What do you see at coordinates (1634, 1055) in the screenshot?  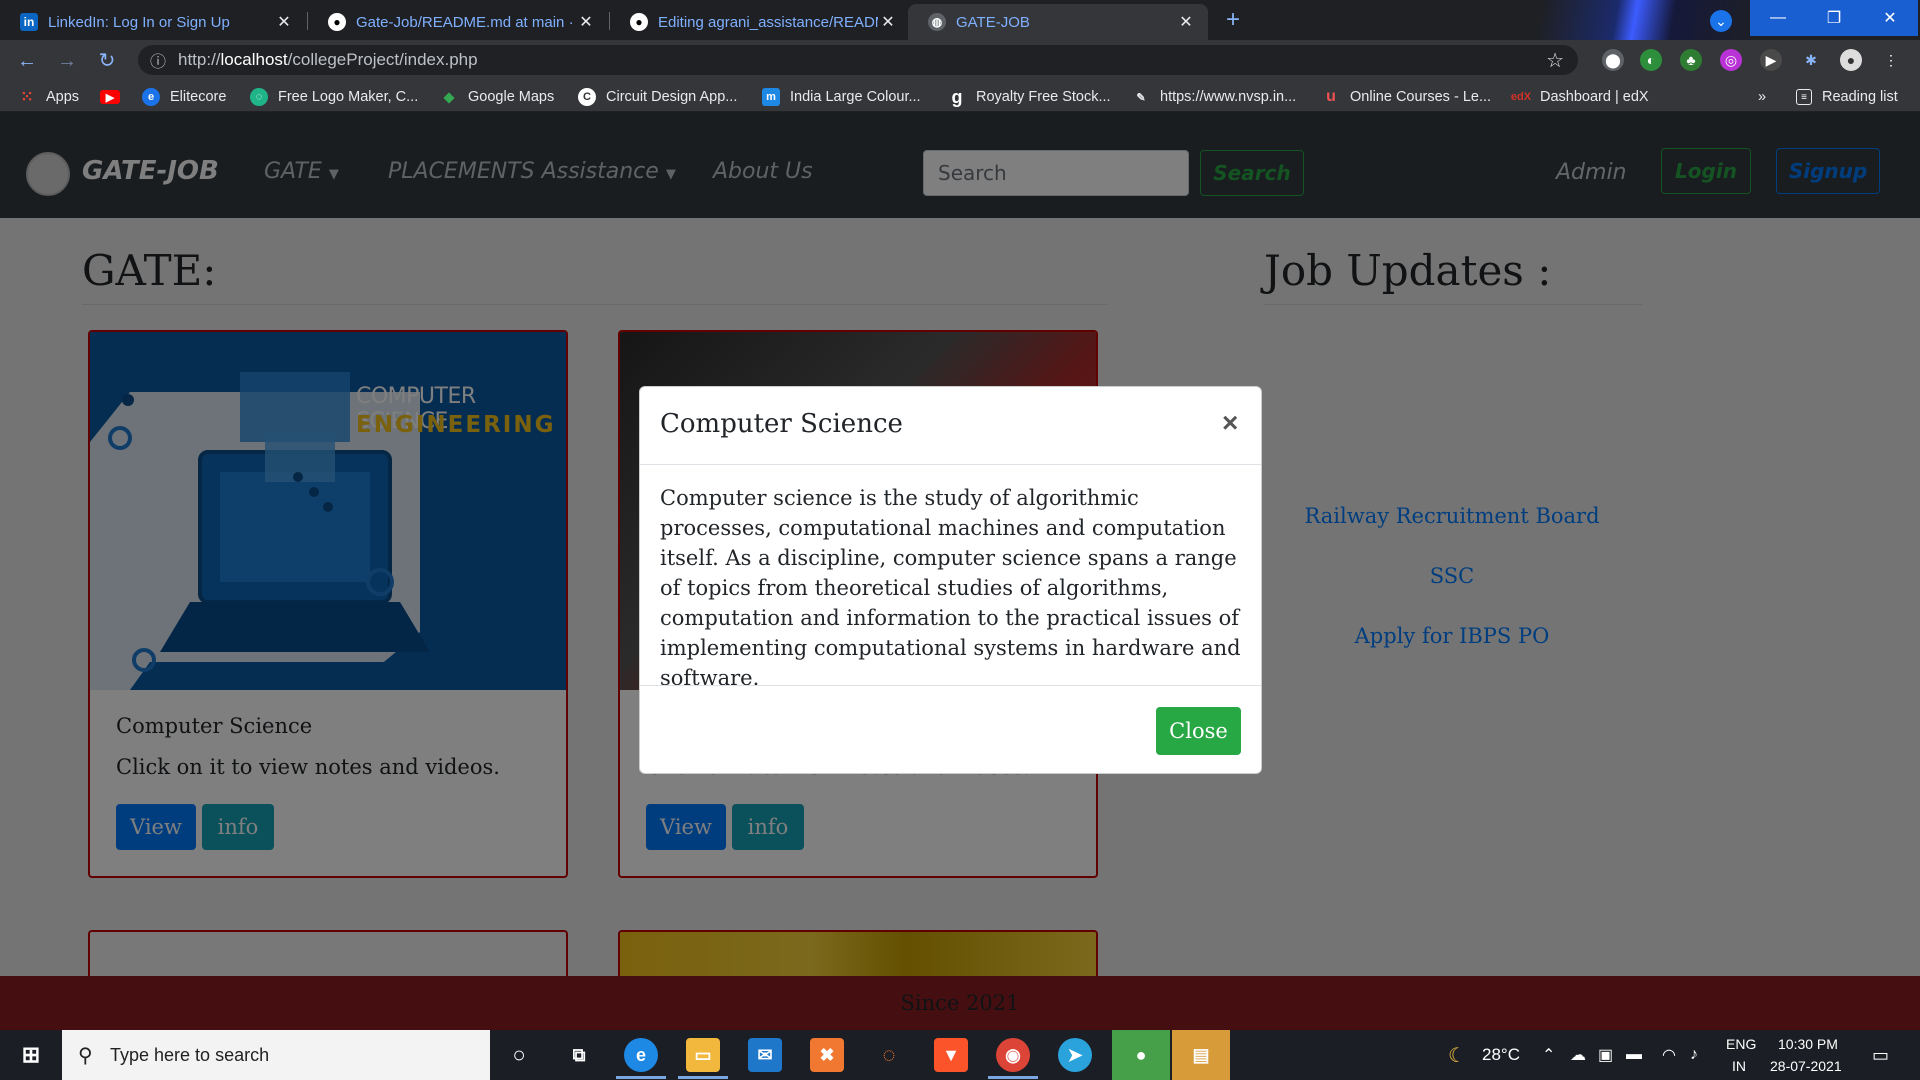 I see `battery-icon: ▬` at bounding box center [1634, 1055].